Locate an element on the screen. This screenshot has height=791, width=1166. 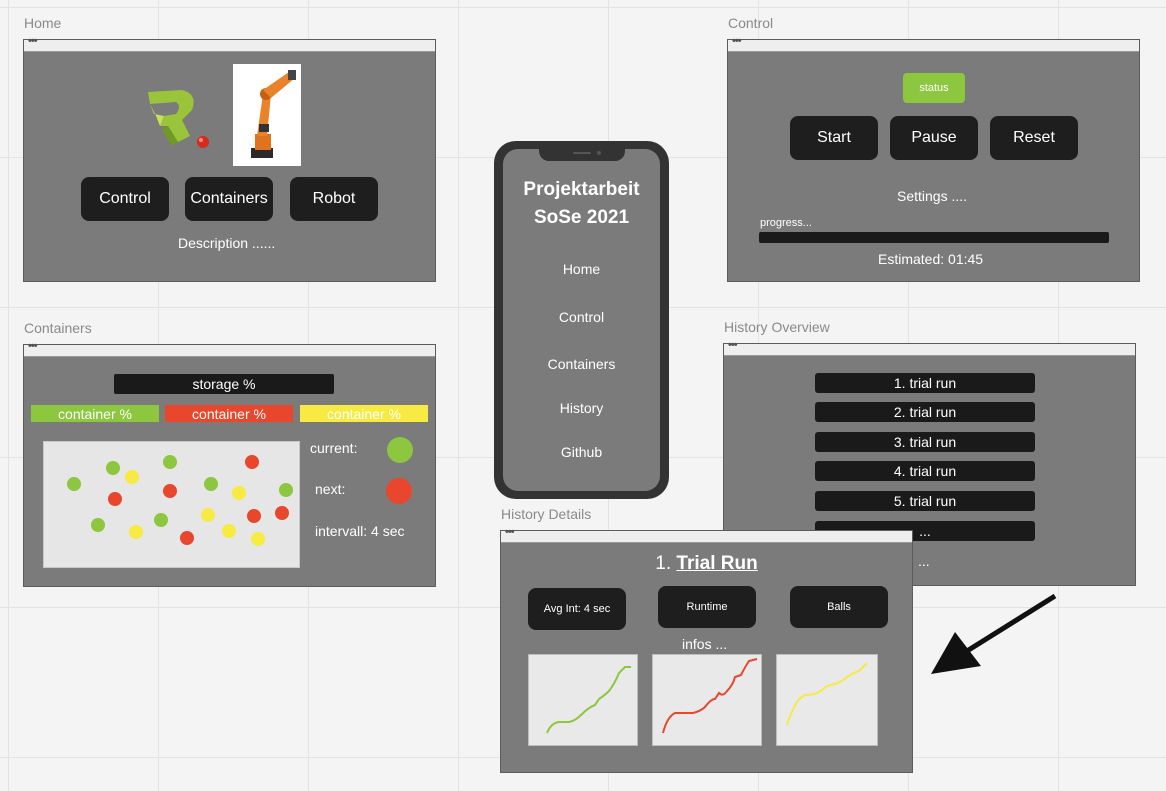
estimated-time: Estimated: 01:45 is located at coordinates (931, 259).